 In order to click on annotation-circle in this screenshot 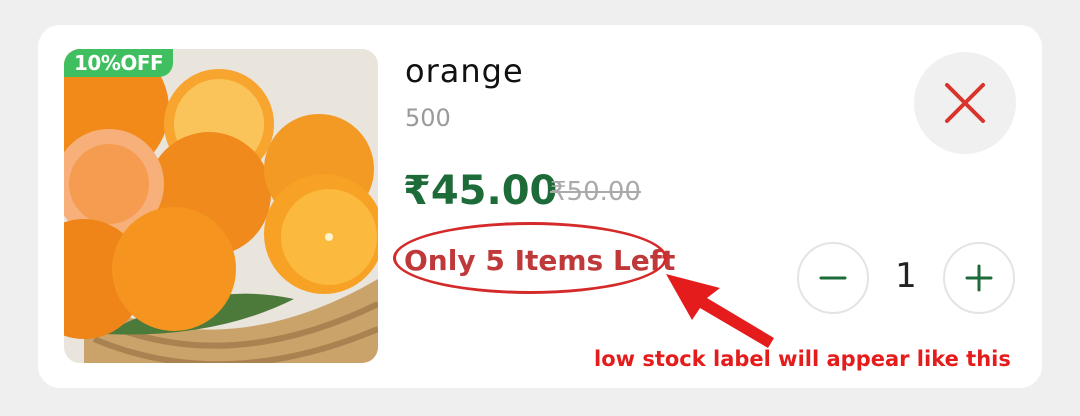, I will do `click(530, 258)`.